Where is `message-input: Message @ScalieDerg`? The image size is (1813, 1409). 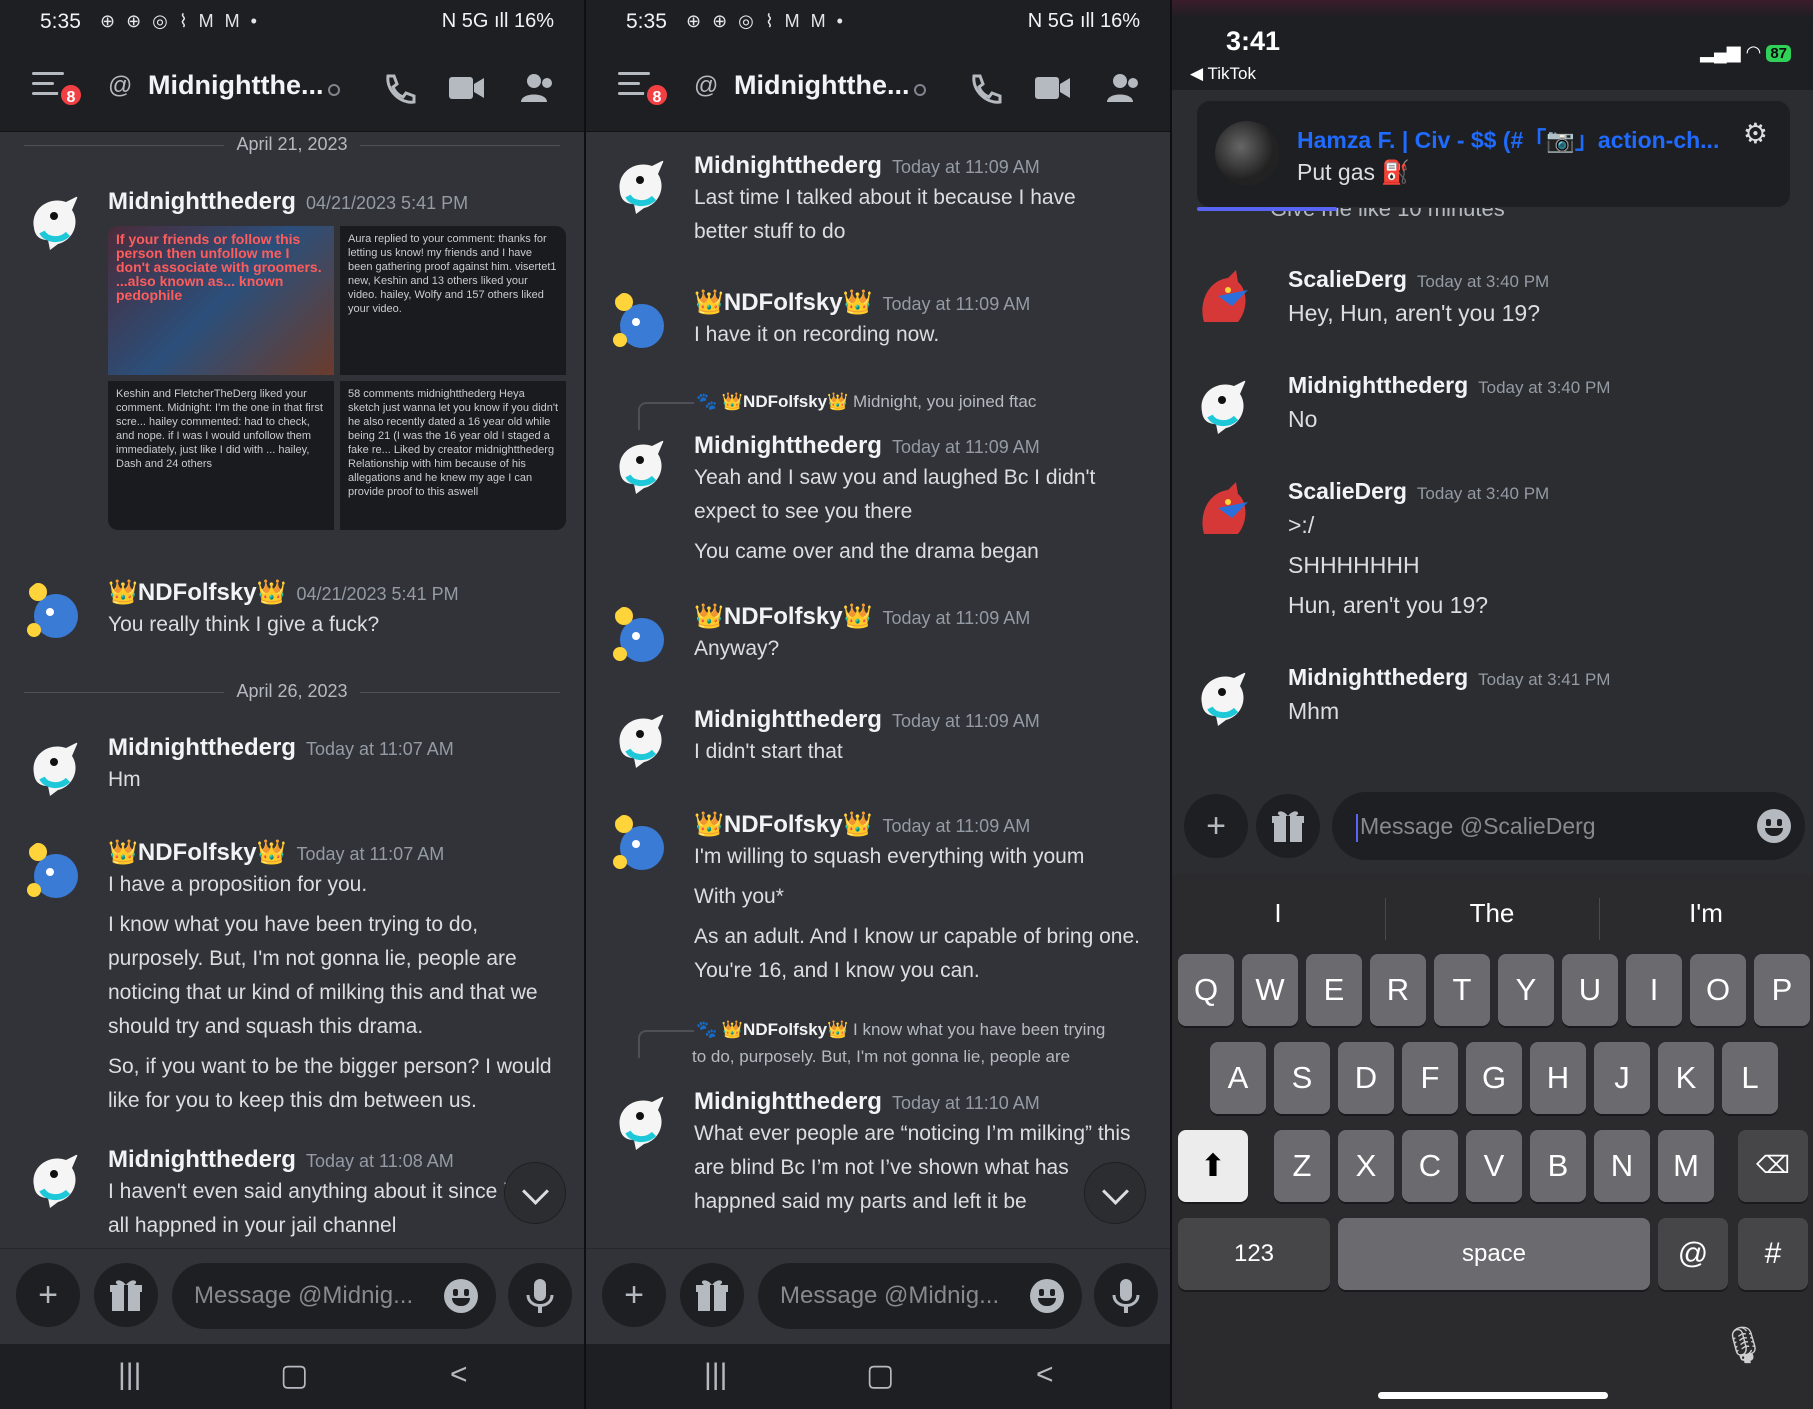 message-input: Message @ScalieDerg is located at coordinates (1568, 826).